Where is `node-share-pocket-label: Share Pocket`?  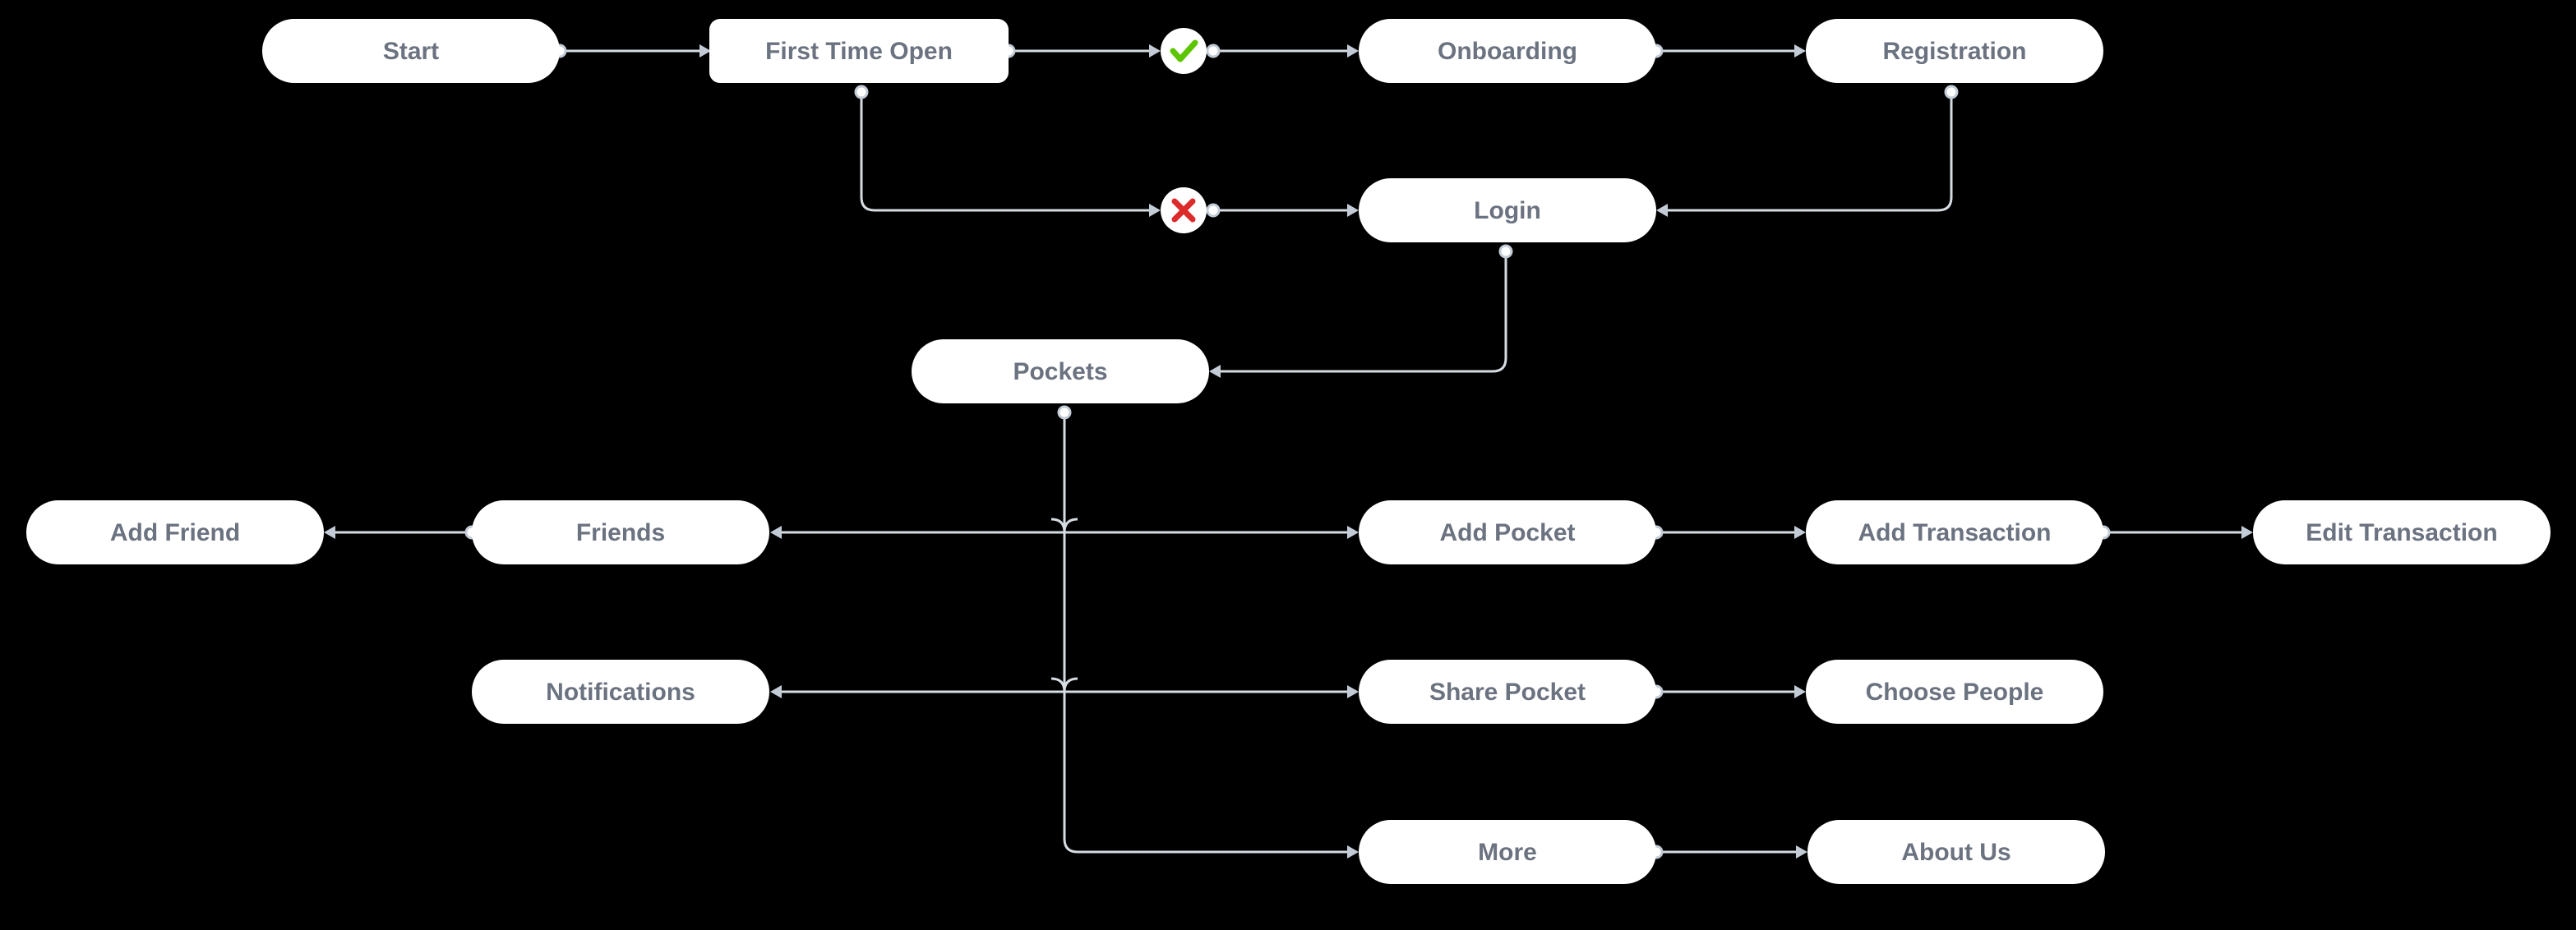
node-share-pocket-label: Share Pocket is located at coordinates (1508, 692).